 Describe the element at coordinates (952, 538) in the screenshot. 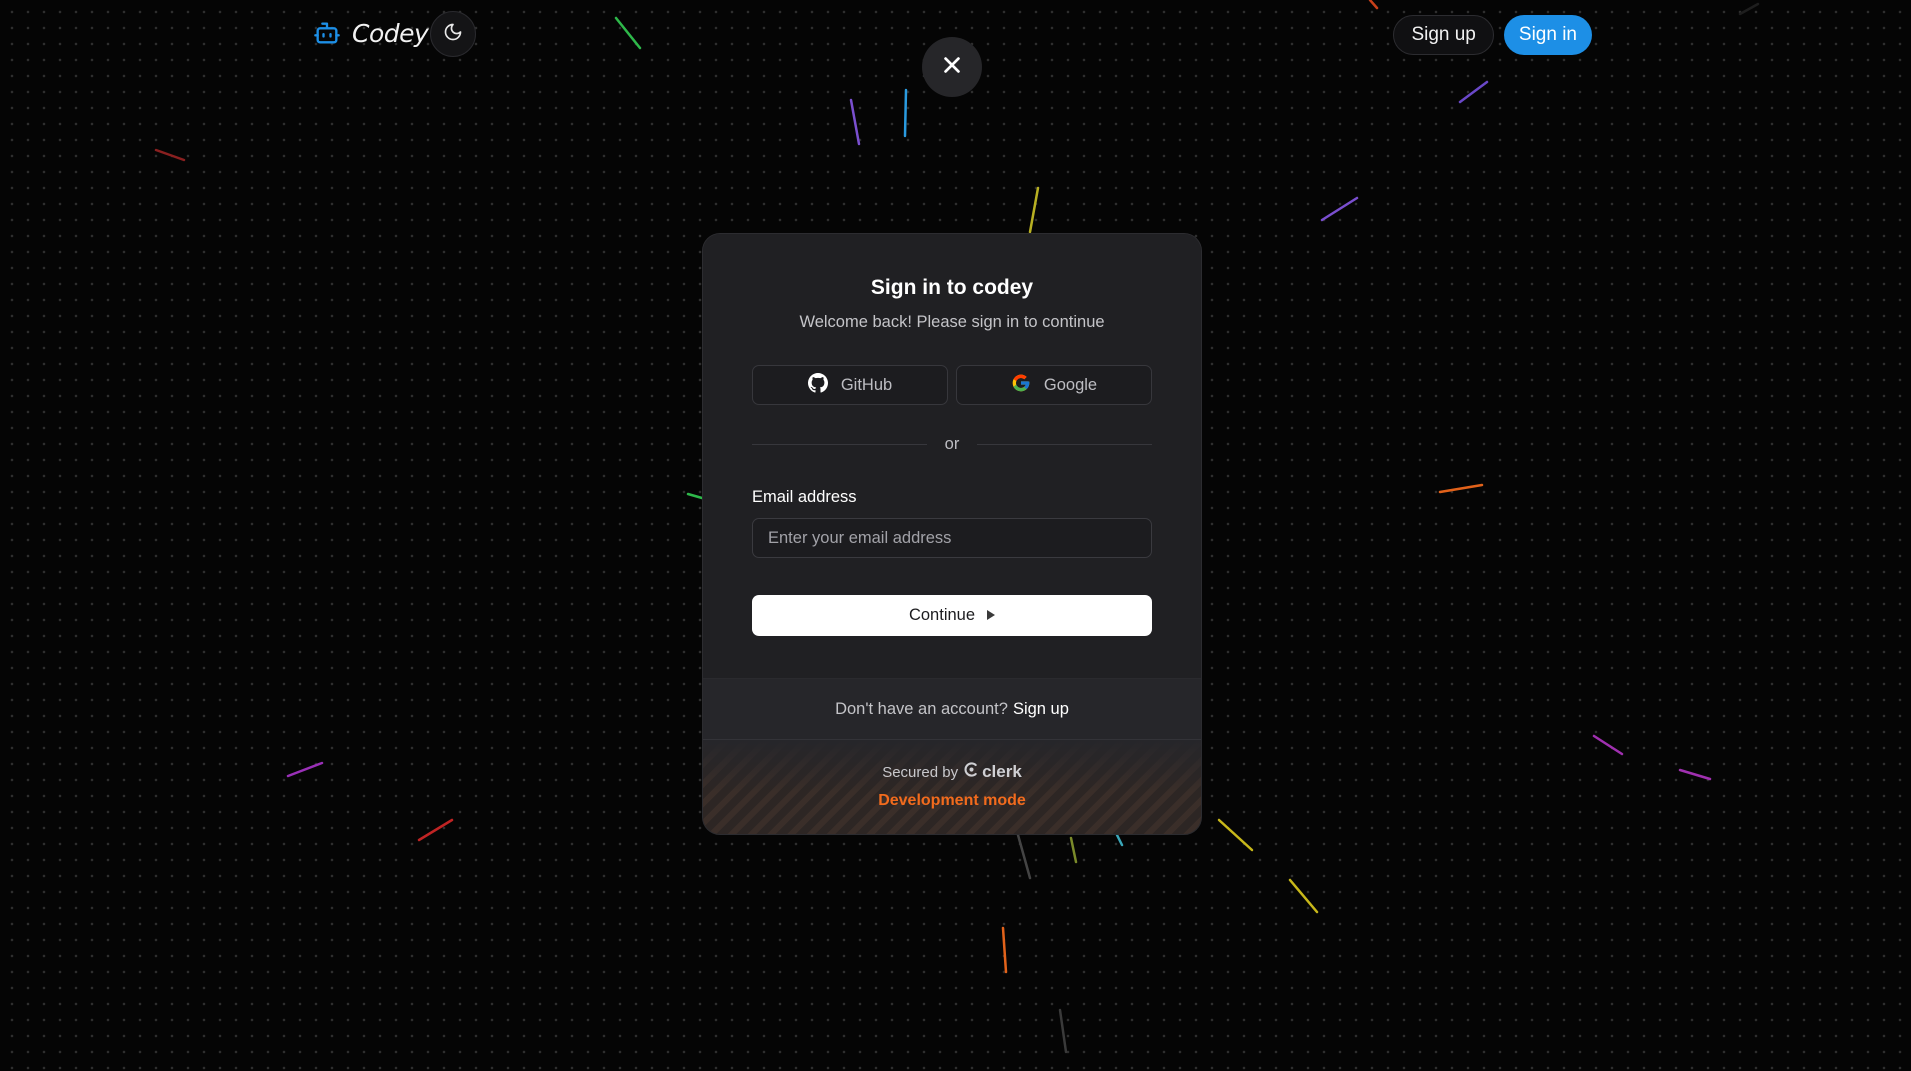

I see `email-input` at that location.